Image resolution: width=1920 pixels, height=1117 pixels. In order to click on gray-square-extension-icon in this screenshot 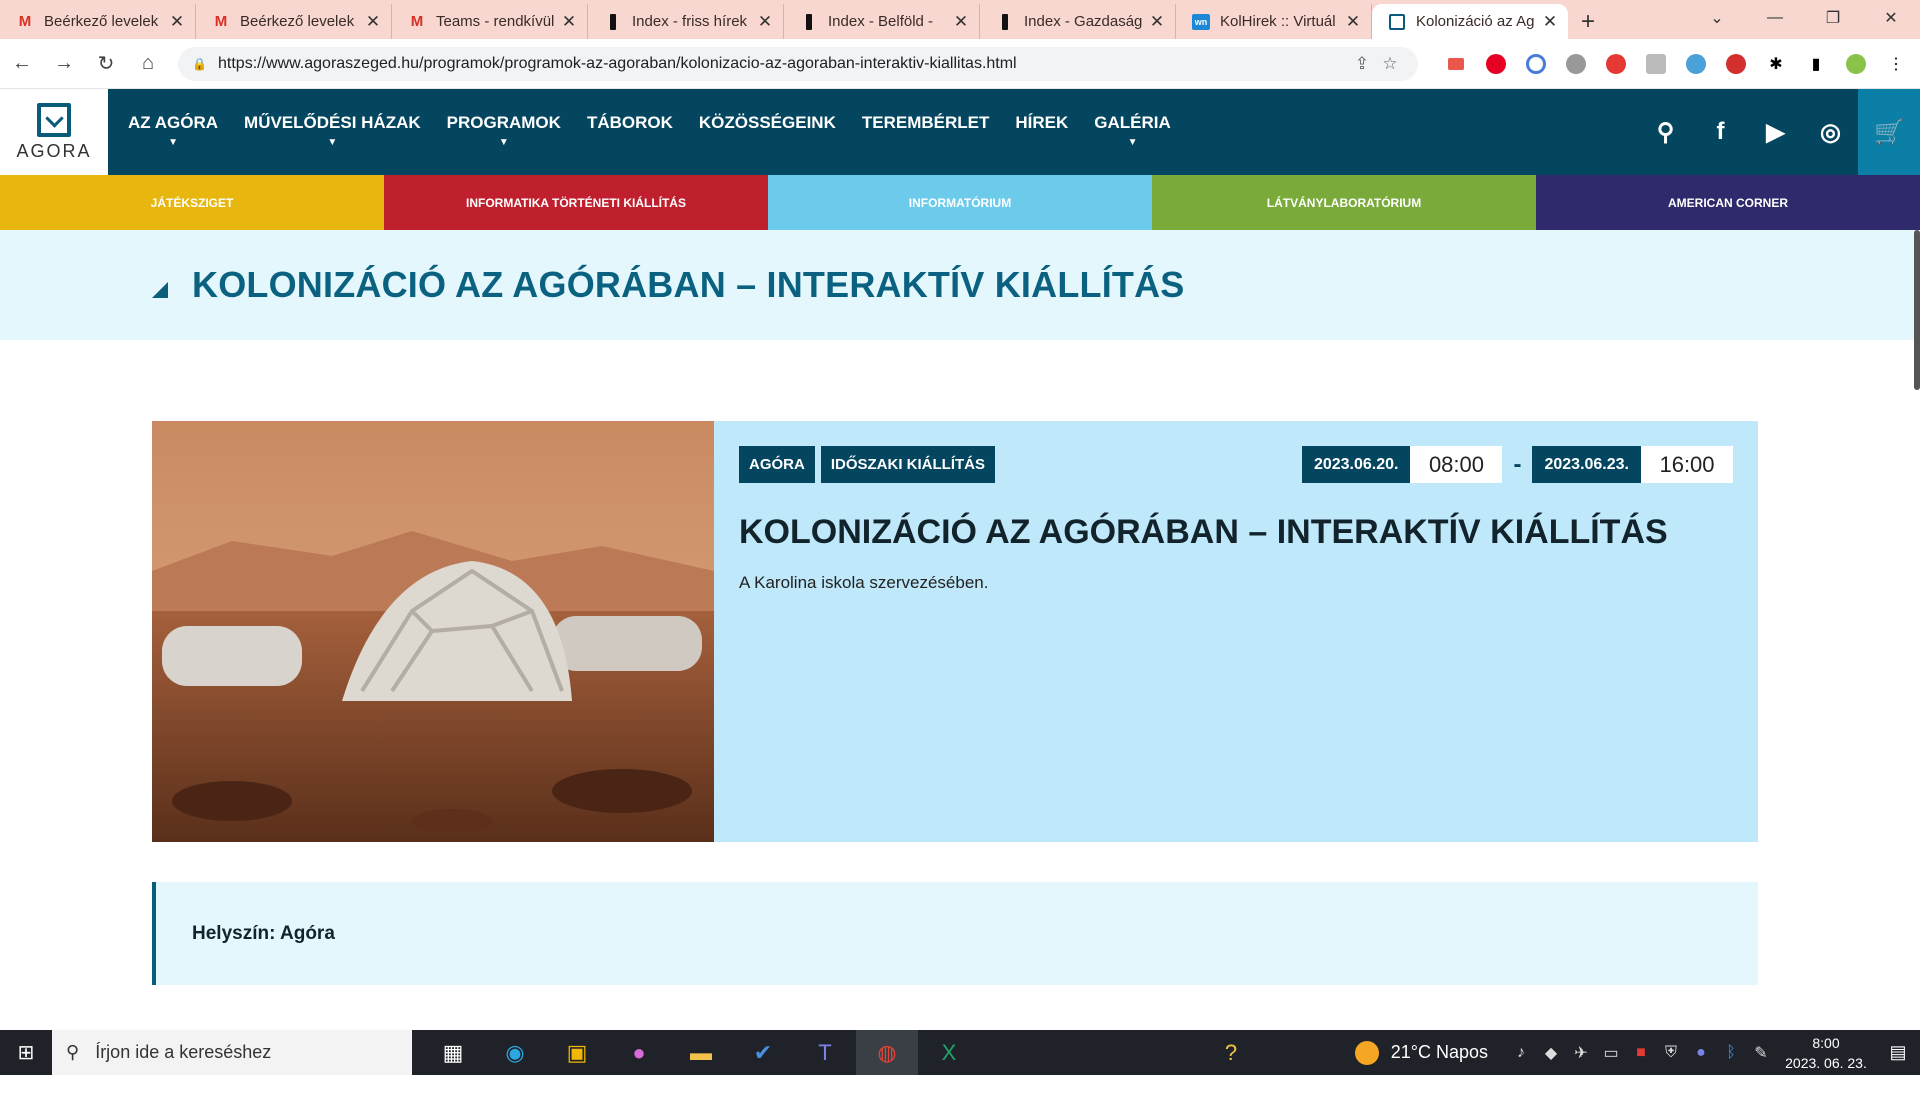, I will do `click(1656, 64)`.